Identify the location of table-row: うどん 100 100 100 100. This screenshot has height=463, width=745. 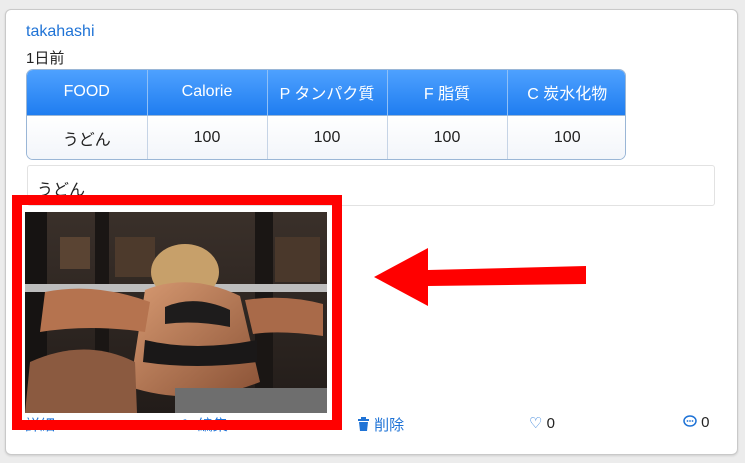
(326, 136).